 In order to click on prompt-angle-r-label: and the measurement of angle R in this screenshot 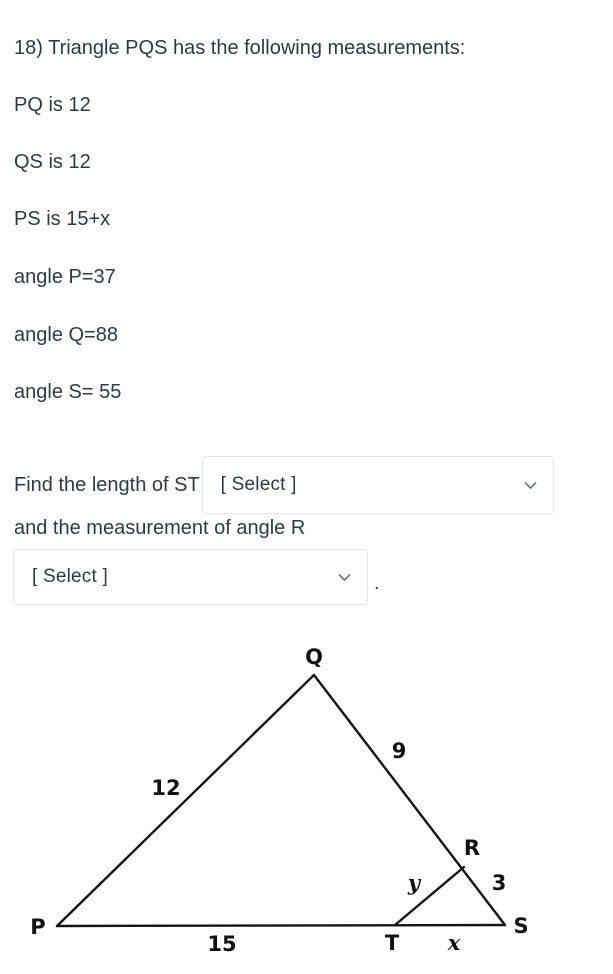, I will do `click(160, 528)`.